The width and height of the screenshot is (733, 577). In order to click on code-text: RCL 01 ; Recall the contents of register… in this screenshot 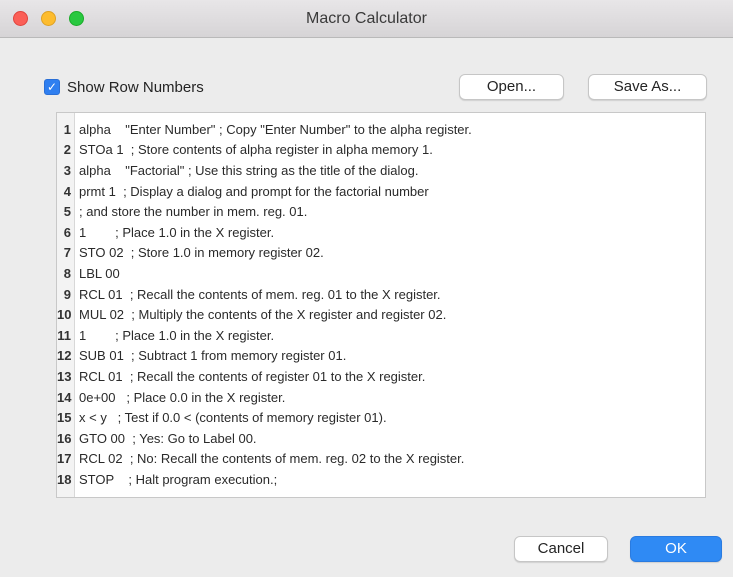, I will do `click(252, 376)`.